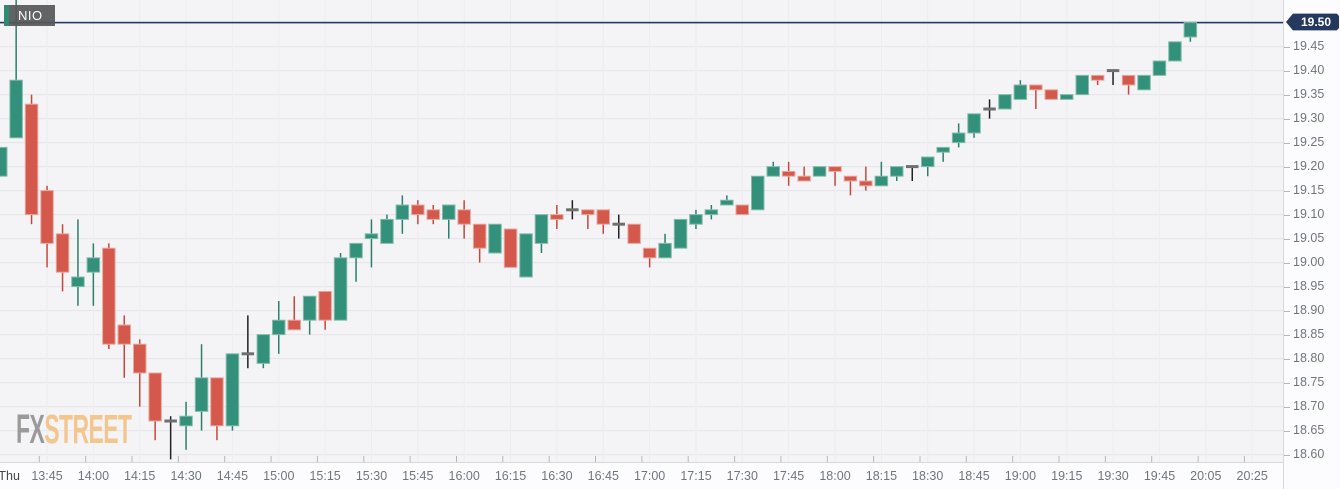 The image size is (1340, 489). What do you see at coordinates (47, 226) in the screenshot?
I see `candle-13:45` at bounding box center [47, 226].